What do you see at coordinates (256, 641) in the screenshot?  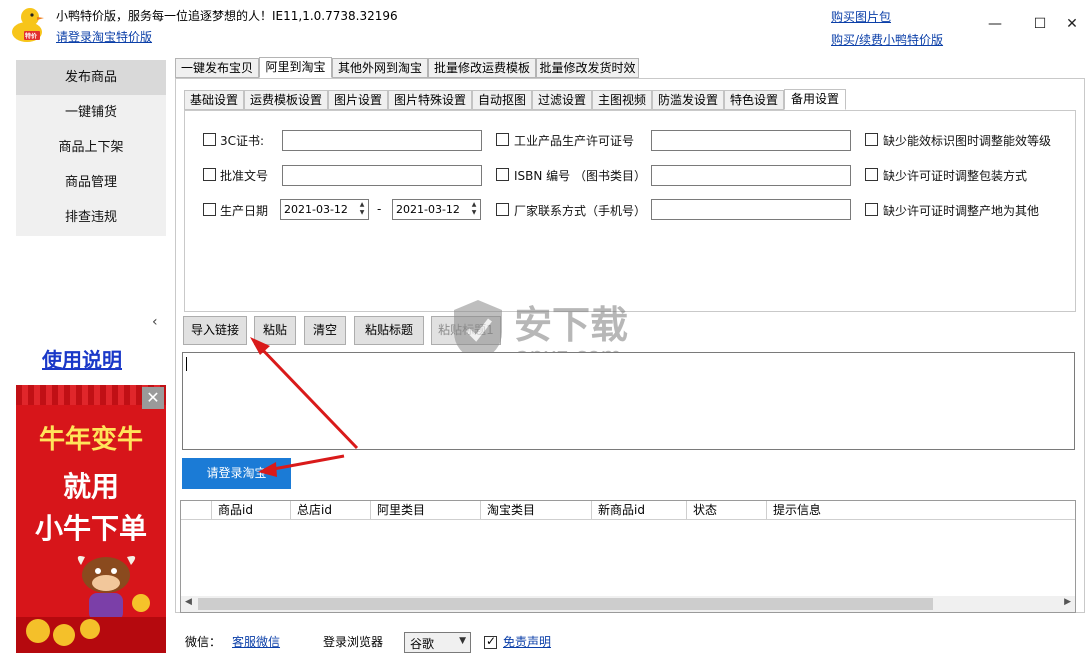 I see `service-wechat-link: 客服微信` at bounding box center [256, 641].